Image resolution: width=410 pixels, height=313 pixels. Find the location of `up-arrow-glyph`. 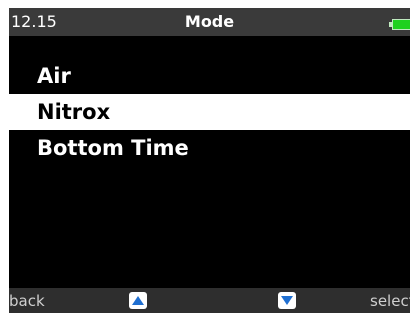

up-arrow-glyph is located at coordinates (138, 300).